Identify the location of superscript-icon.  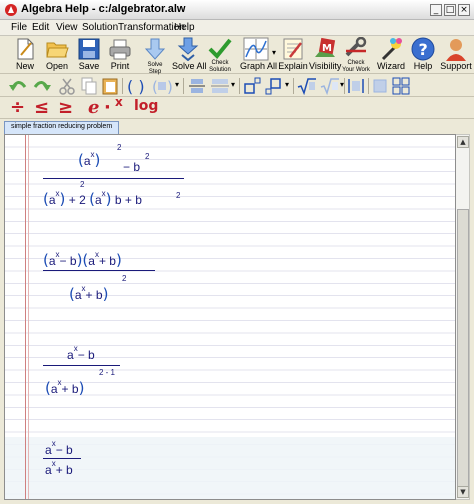
(252, 86).